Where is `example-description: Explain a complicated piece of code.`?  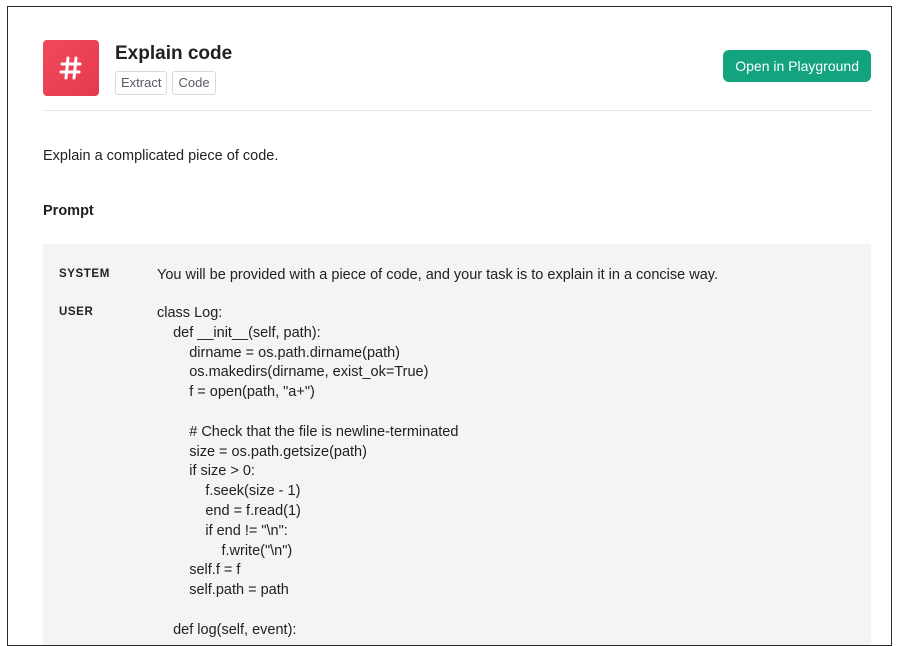 example-description: Explain a complicated piece of code. is located at coordinates (161, 156).